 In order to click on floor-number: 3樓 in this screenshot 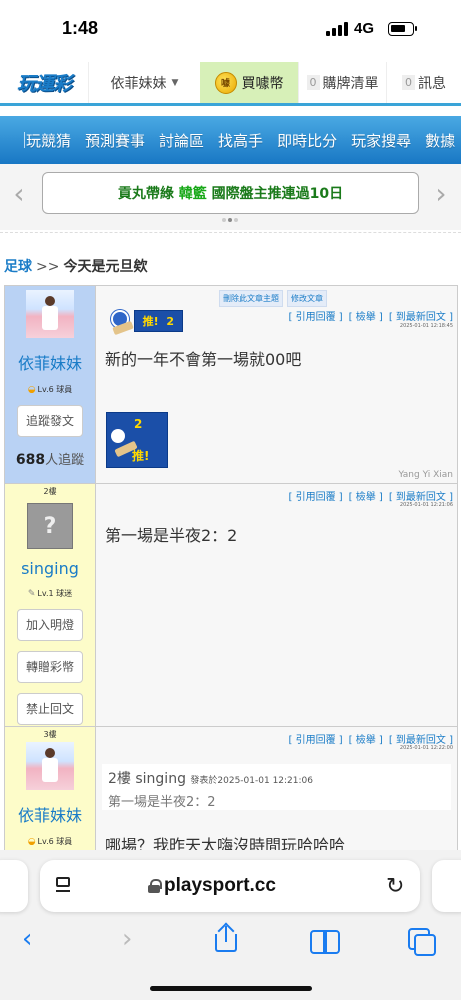, I will do `click(50, 734)`.